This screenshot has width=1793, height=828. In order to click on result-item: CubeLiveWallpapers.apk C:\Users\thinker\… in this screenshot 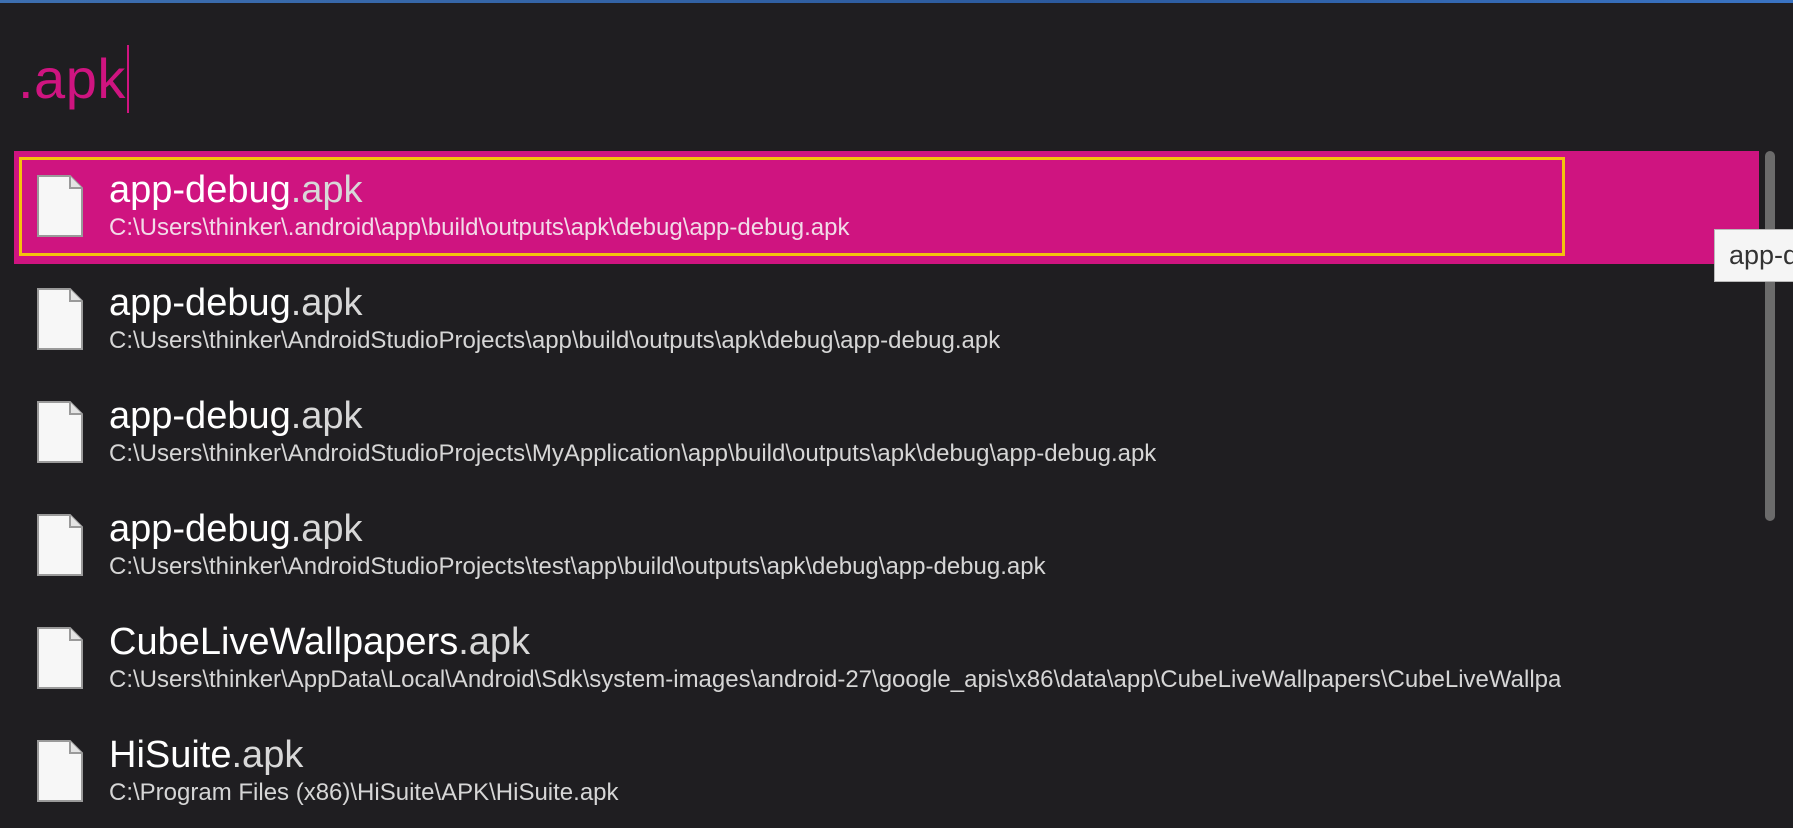, I will do `click(886, 659)`.